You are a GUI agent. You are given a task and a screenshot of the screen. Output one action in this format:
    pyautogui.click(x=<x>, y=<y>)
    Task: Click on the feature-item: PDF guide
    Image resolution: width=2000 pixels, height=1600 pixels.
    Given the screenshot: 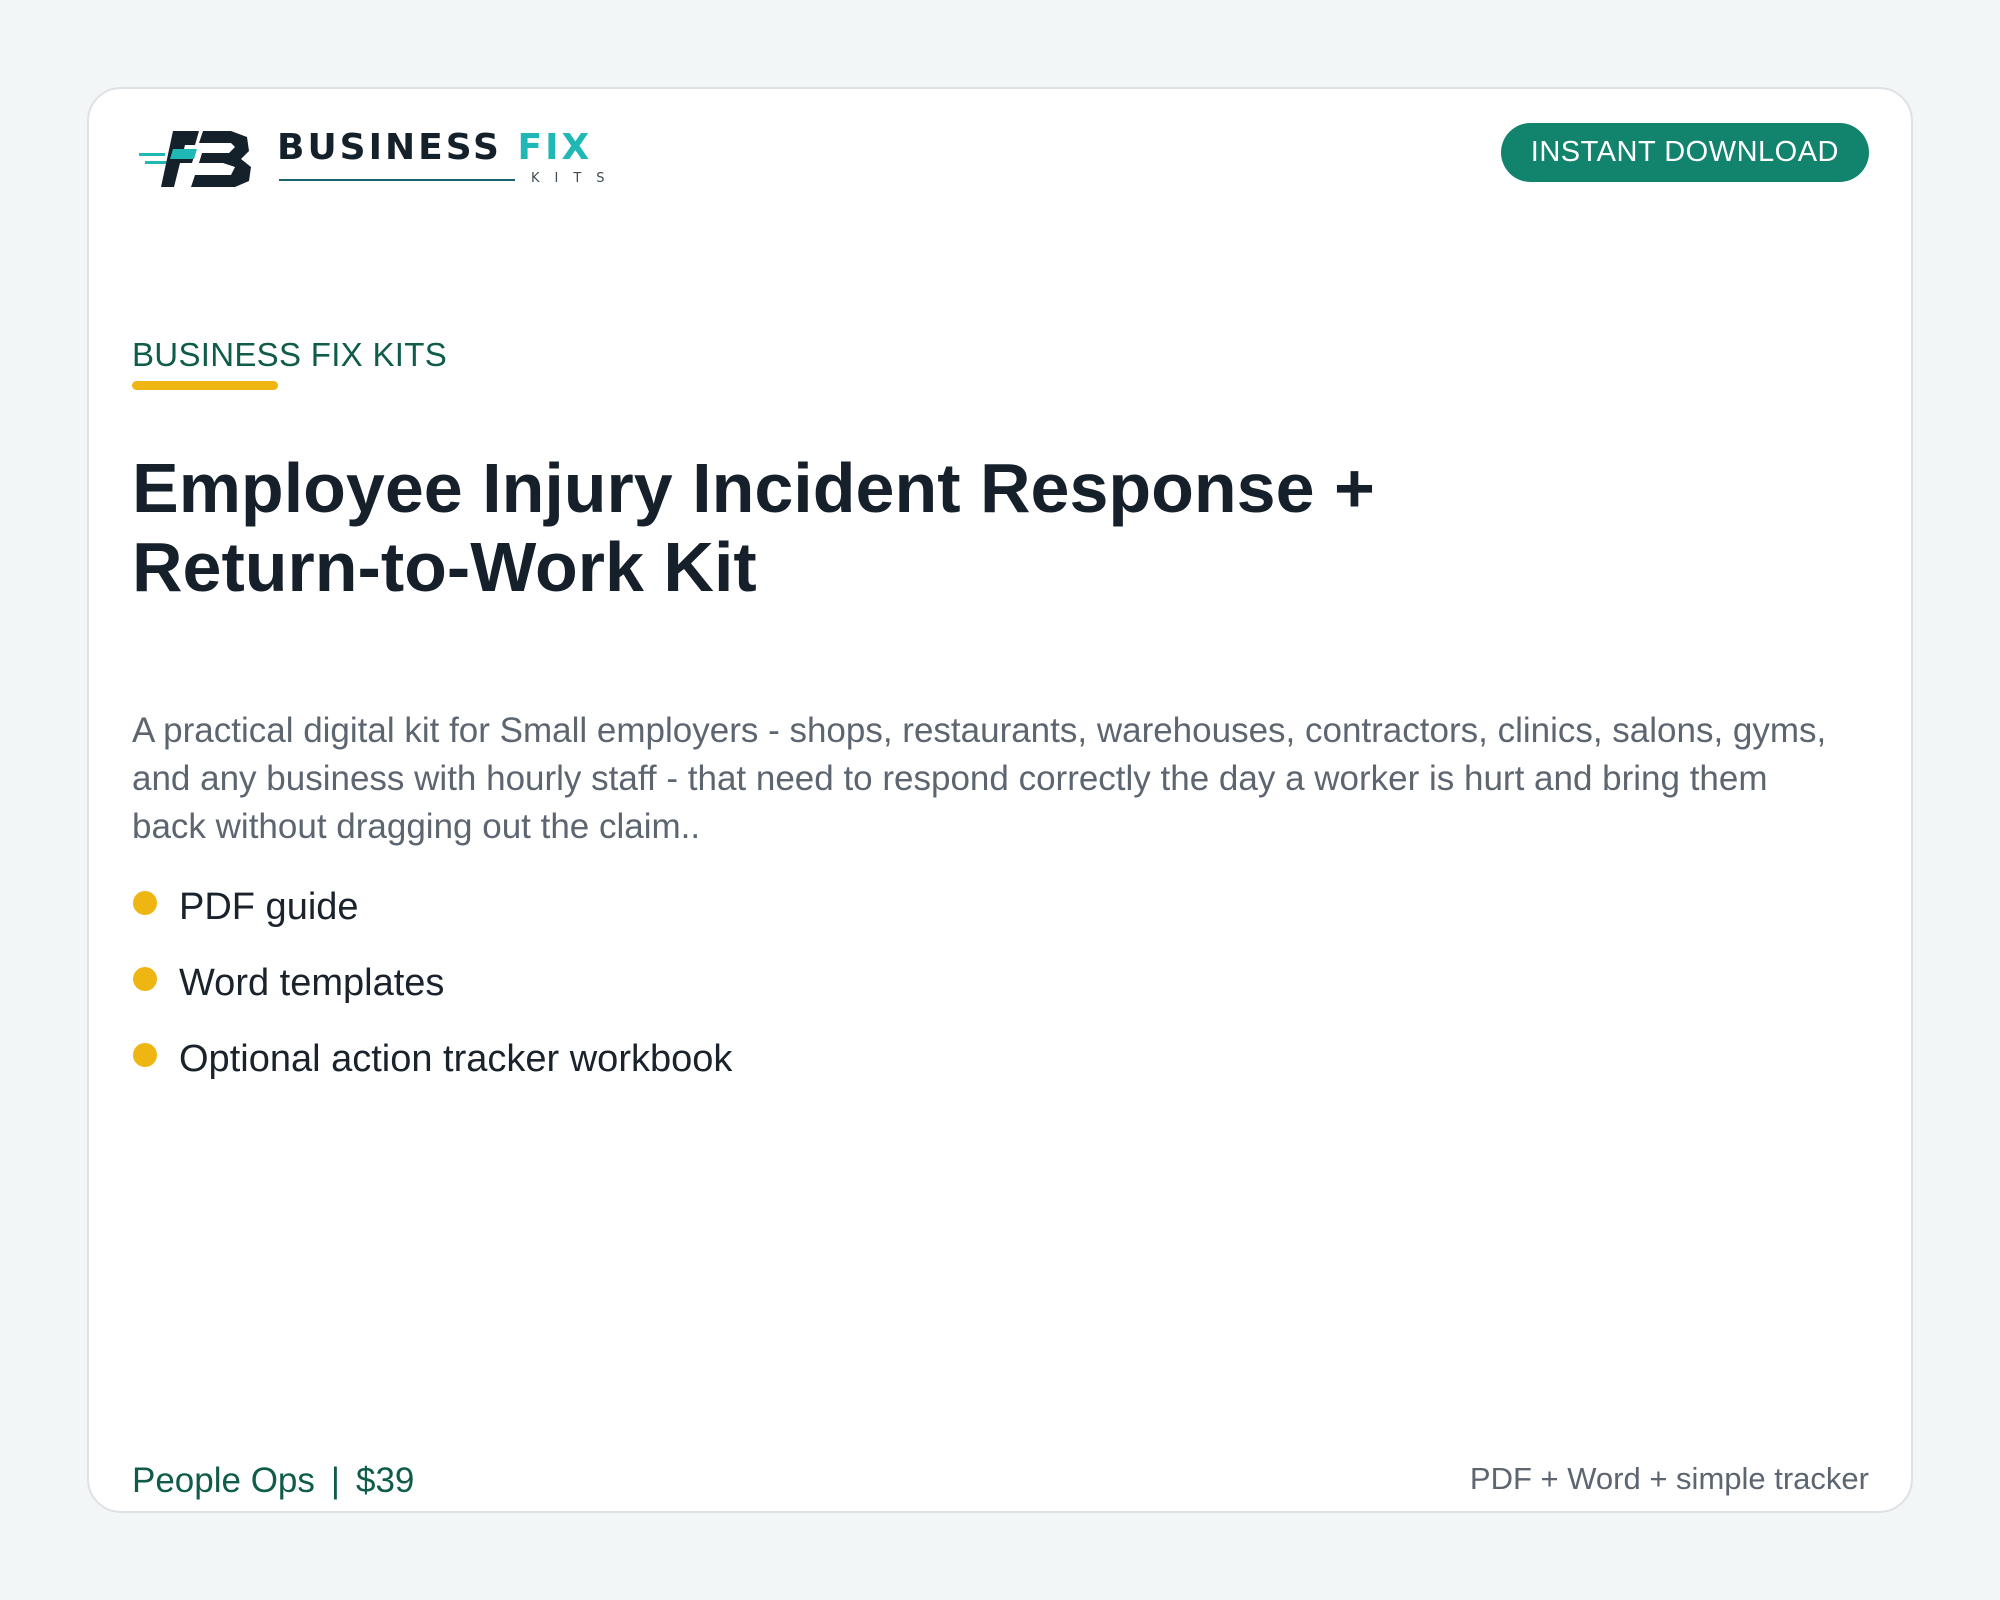 What is the action you would take?
    pyautogui.click(x=432, y=915)
    